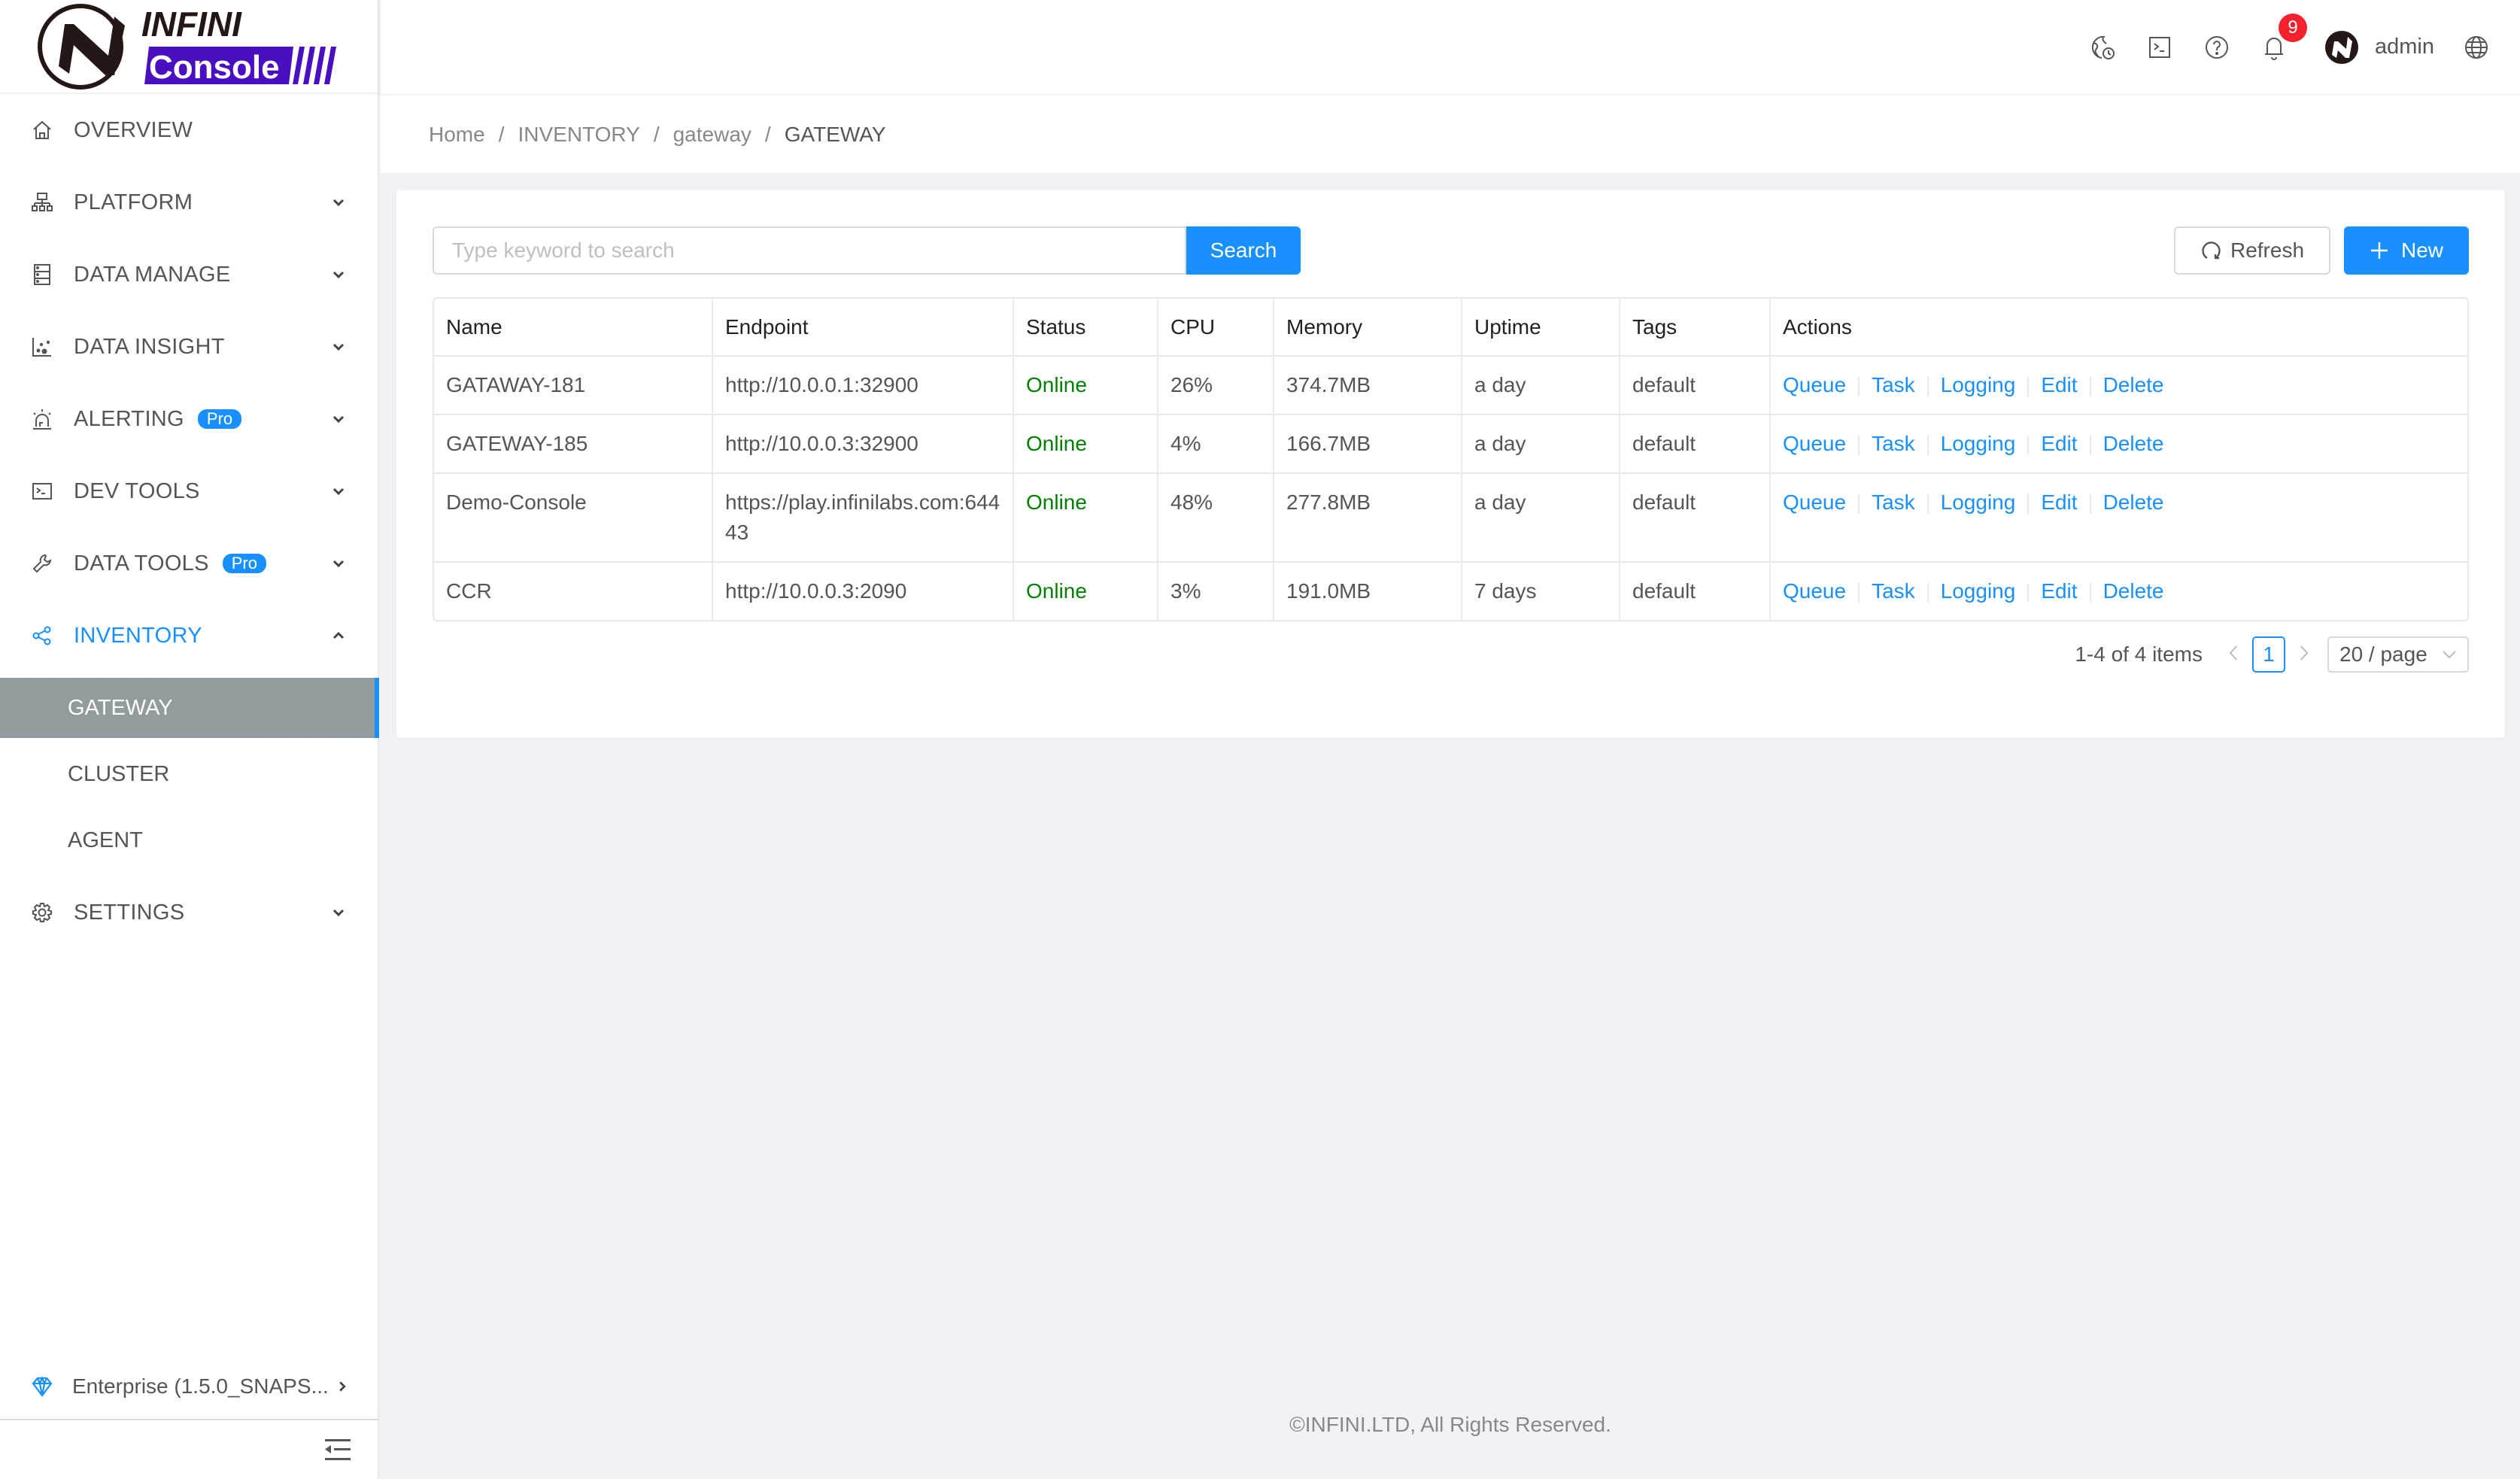  Describe the element at coordinates (189, 774) in the screenshot. I see `sidebar-subitem-cluster: CLUSTER` at that location.